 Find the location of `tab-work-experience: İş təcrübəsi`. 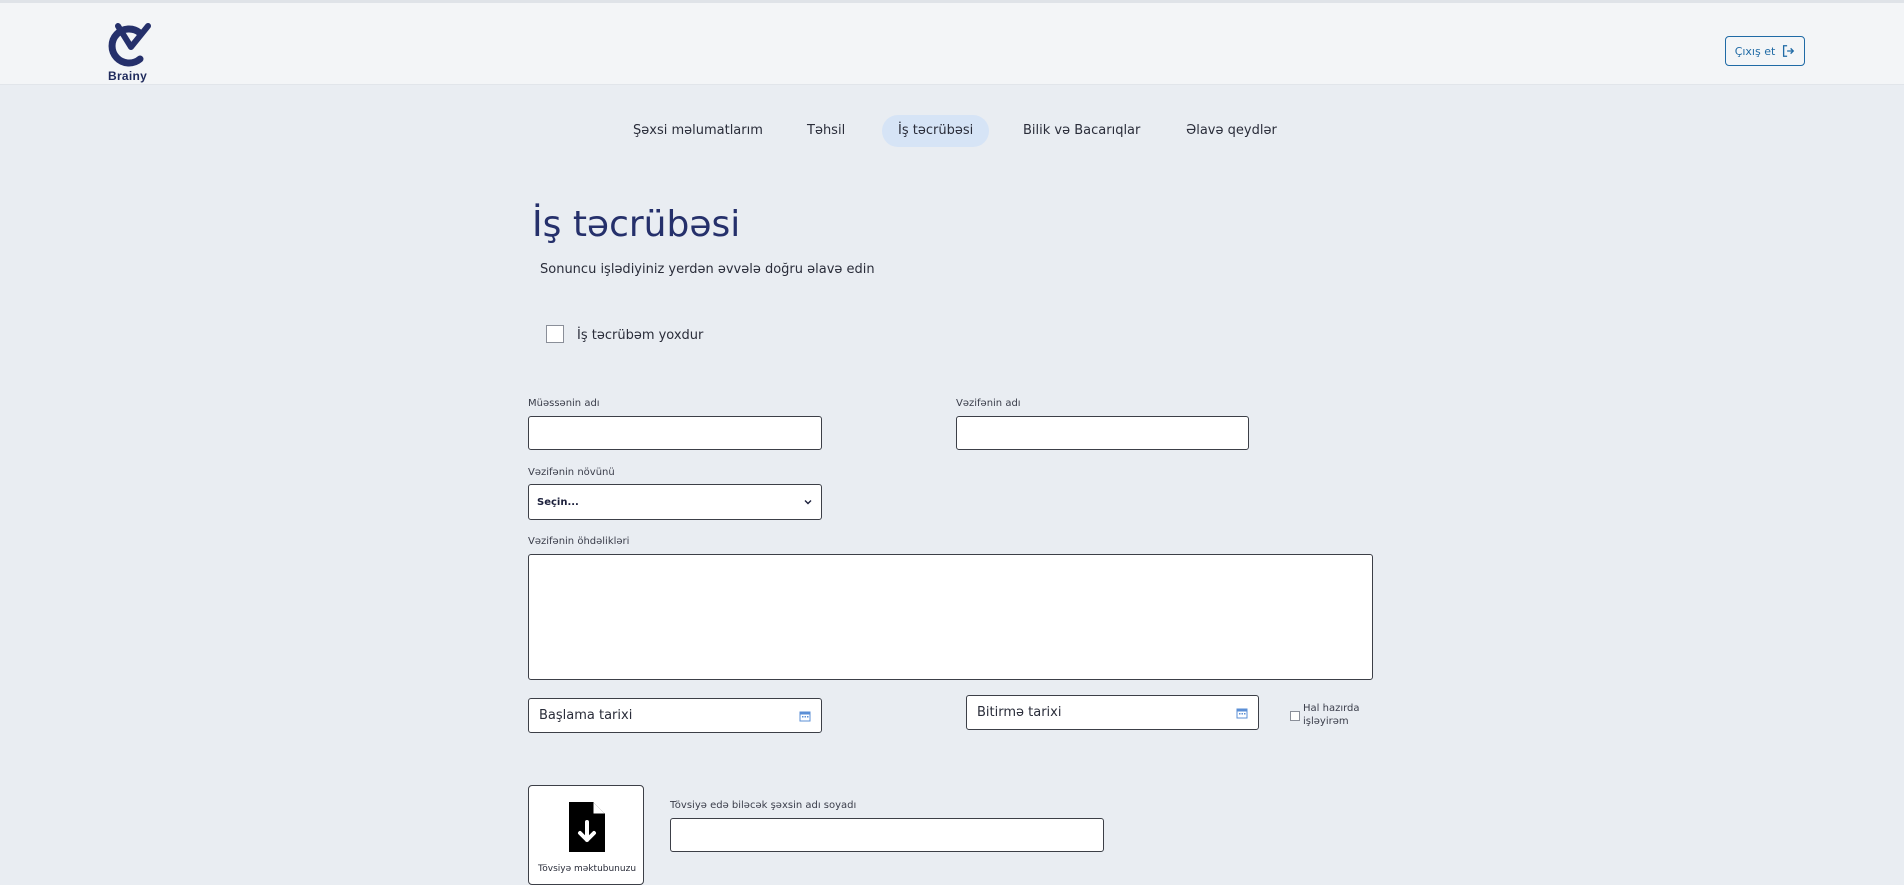

tab-work-experience: İş təcrübəsi is located at coordinates (936, 131).